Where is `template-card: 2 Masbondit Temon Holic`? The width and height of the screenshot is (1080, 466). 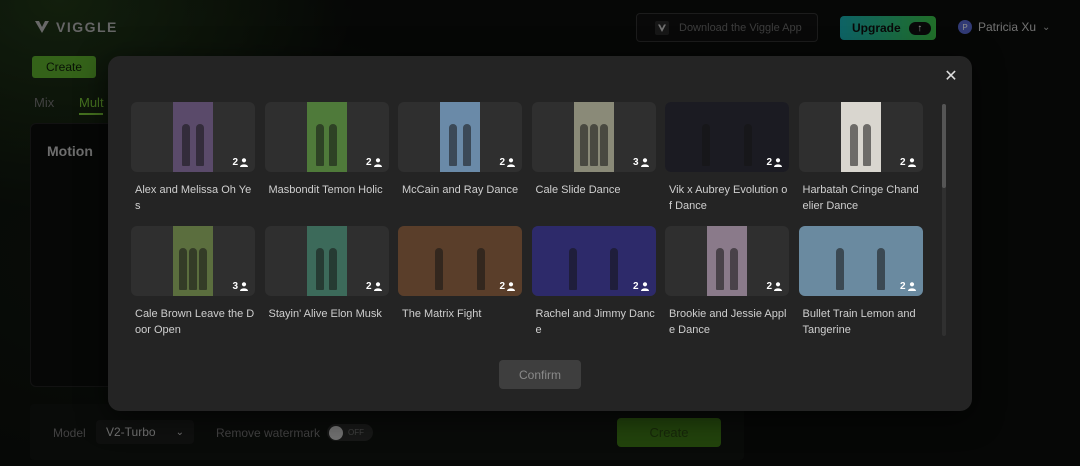 template-card: 2 Masbondit Temon Holic is located at coordinates (326, 150).